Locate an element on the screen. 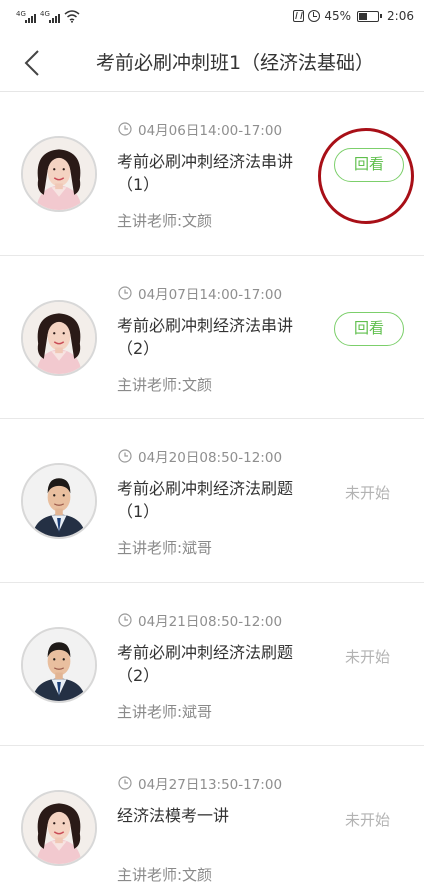 Image resolution: width=424 pixels, height=882 pixels. nfc-icon is located at coordinates (299, 16).